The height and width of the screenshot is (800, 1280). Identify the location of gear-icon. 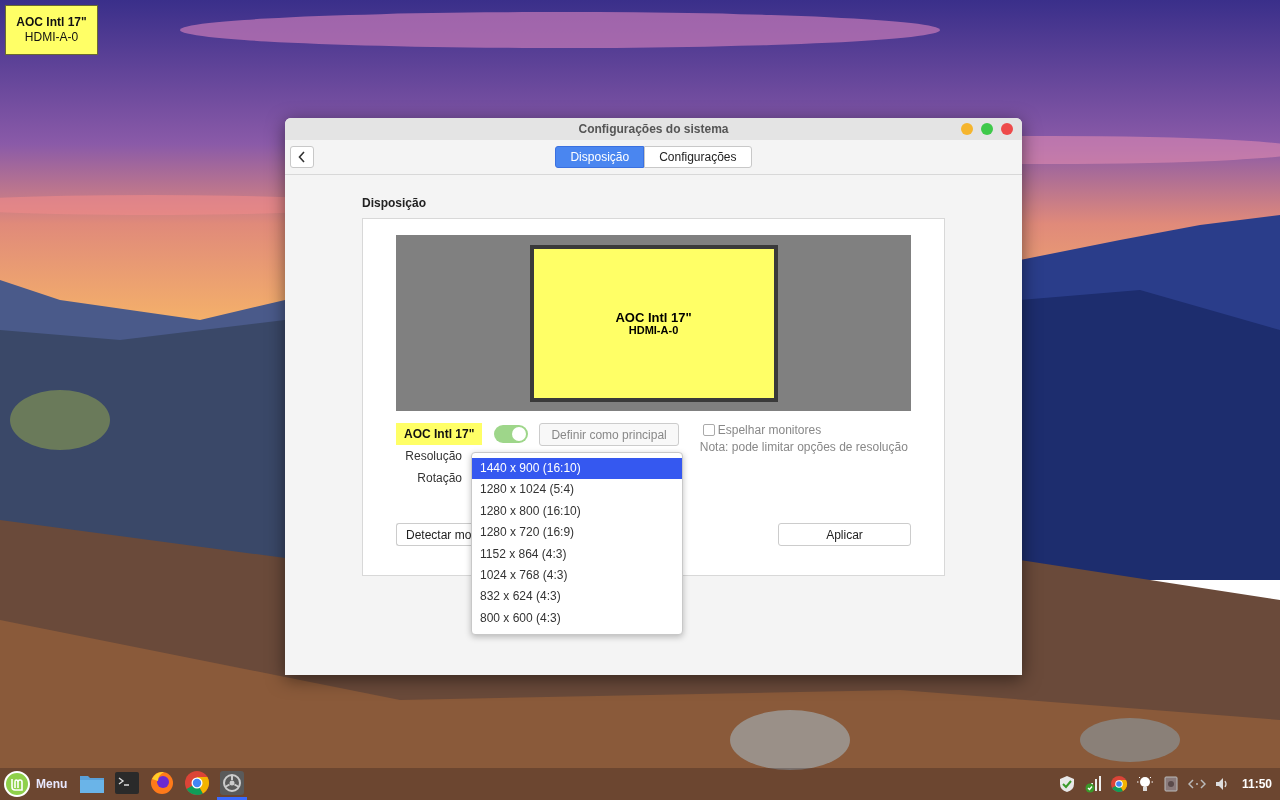
(232, 782).